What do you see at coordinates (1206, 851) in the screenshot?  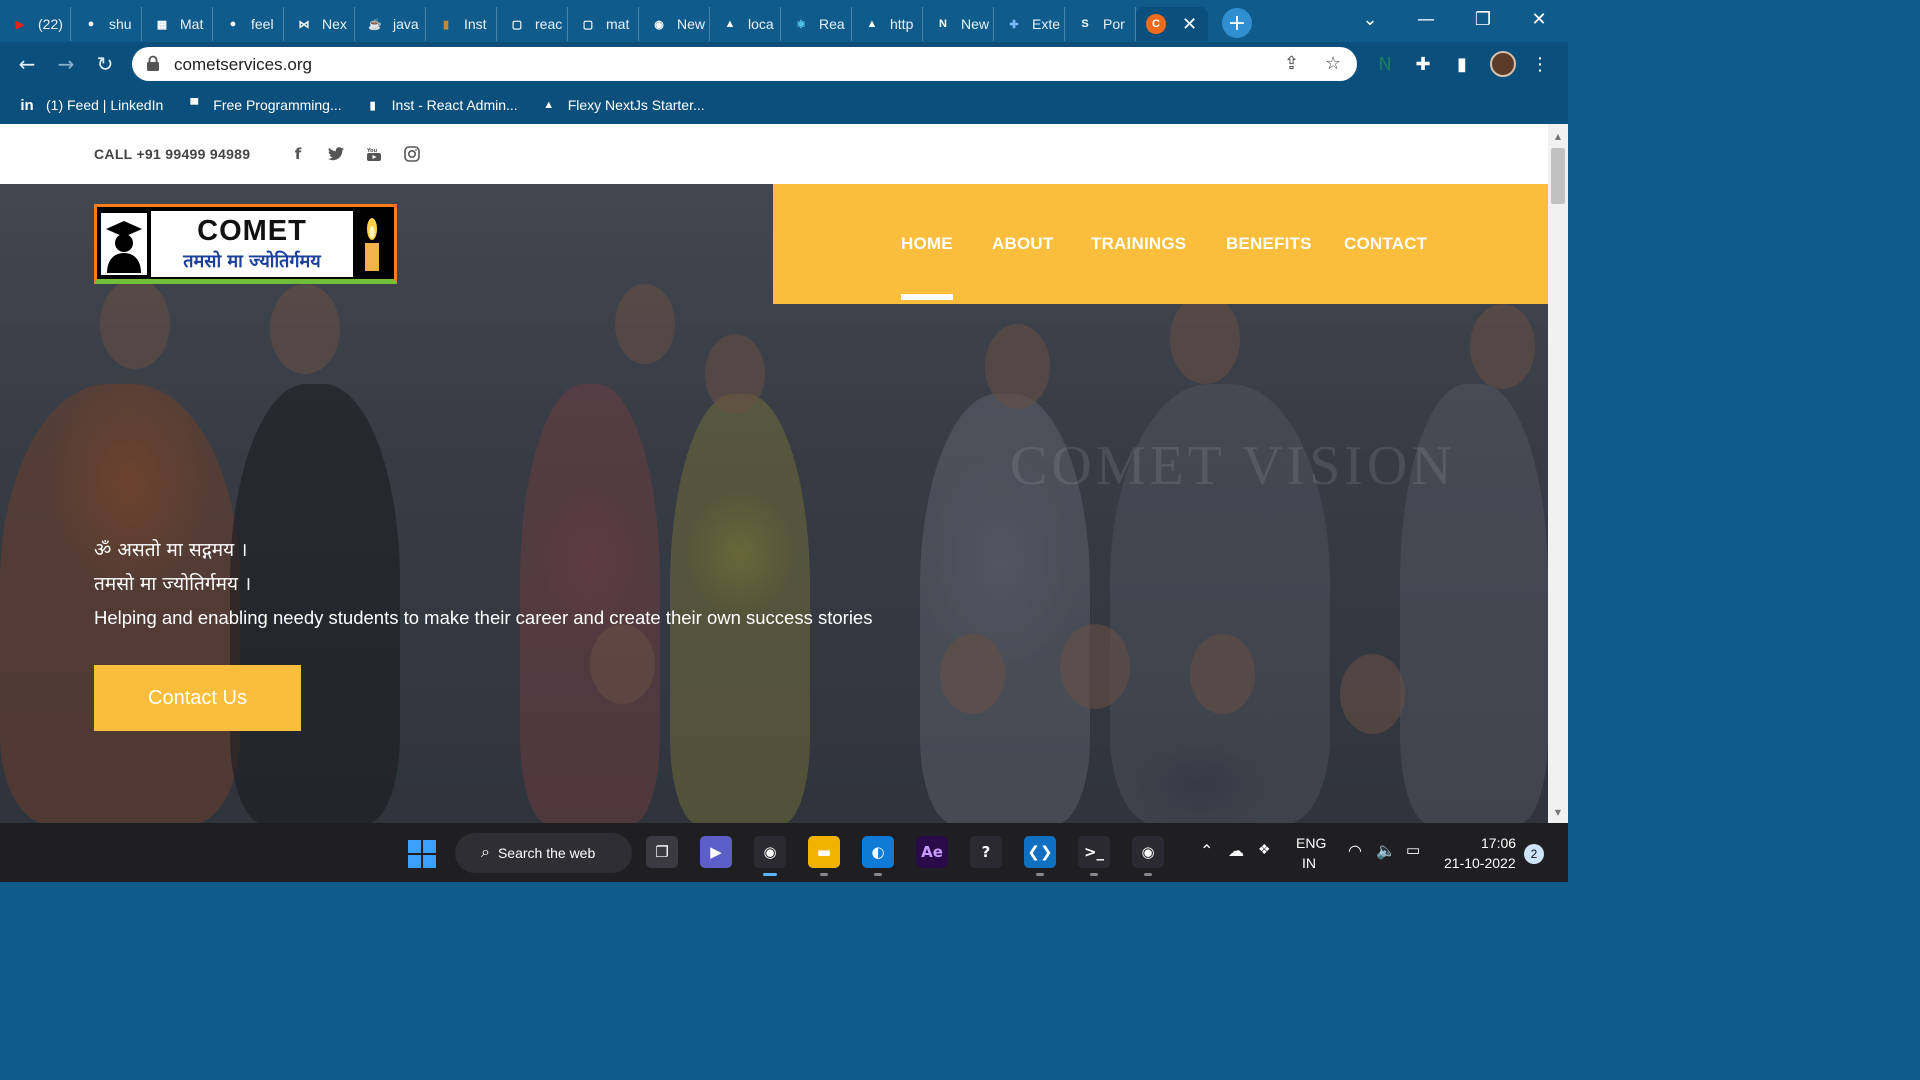 I see `tray-overflow-icon: ⌃` at bounding box center [1206, 851].